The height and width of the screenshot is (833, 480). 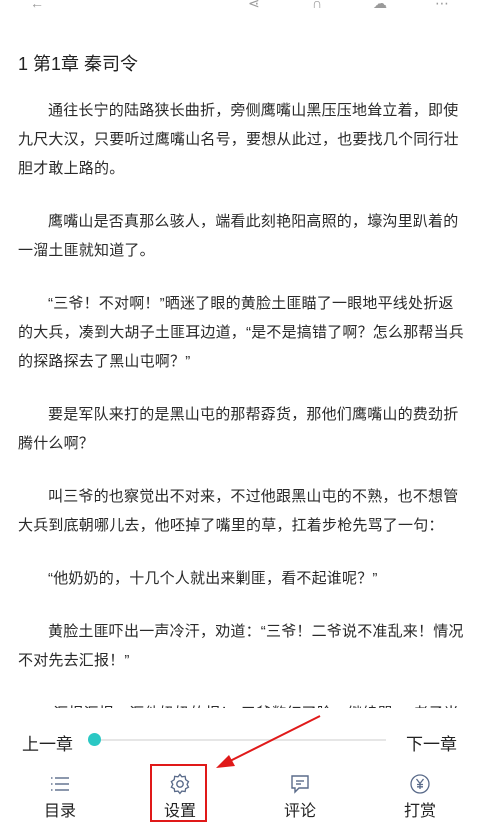 I want to click on prev-chapter-button: 上一章, so click(x=47, y=742).